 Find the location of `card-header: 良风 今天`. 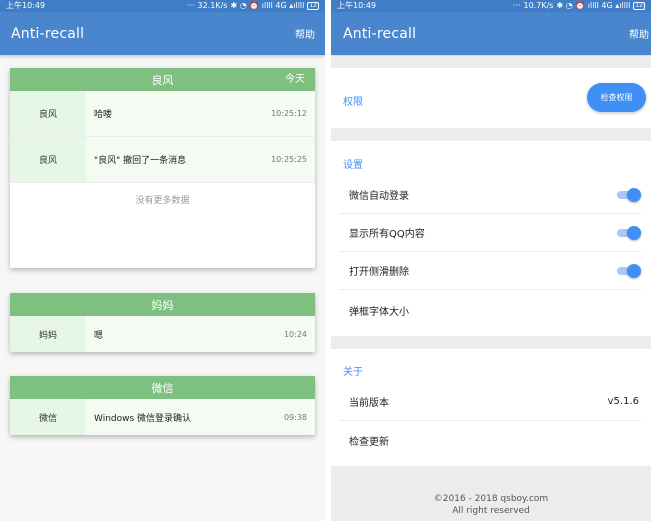

card-header: 良风 今天 is located at coordinates (162, 79).